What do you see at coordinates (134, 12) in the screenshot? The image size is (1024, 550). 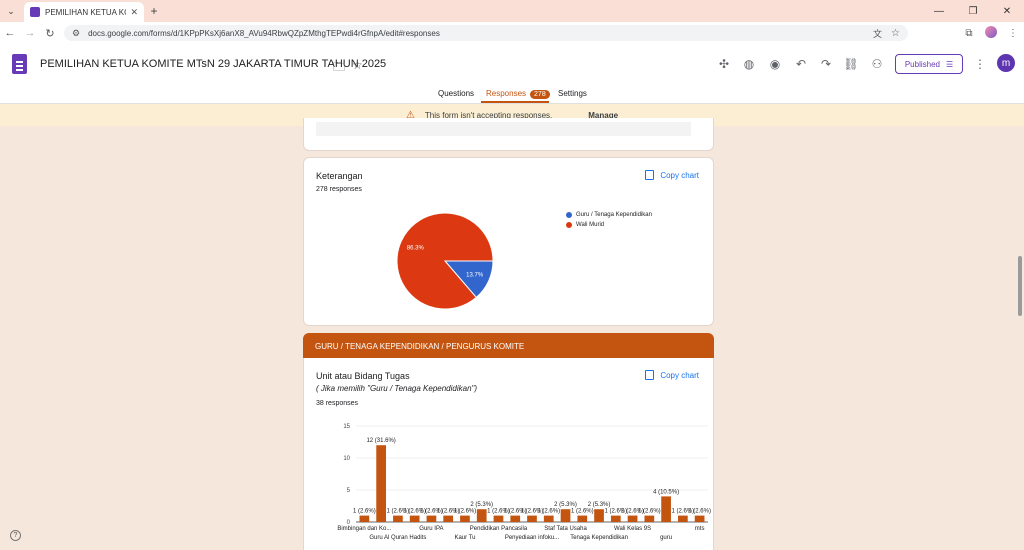 I see `close-tab-icon: ✕` at bounding box center [134, 12].